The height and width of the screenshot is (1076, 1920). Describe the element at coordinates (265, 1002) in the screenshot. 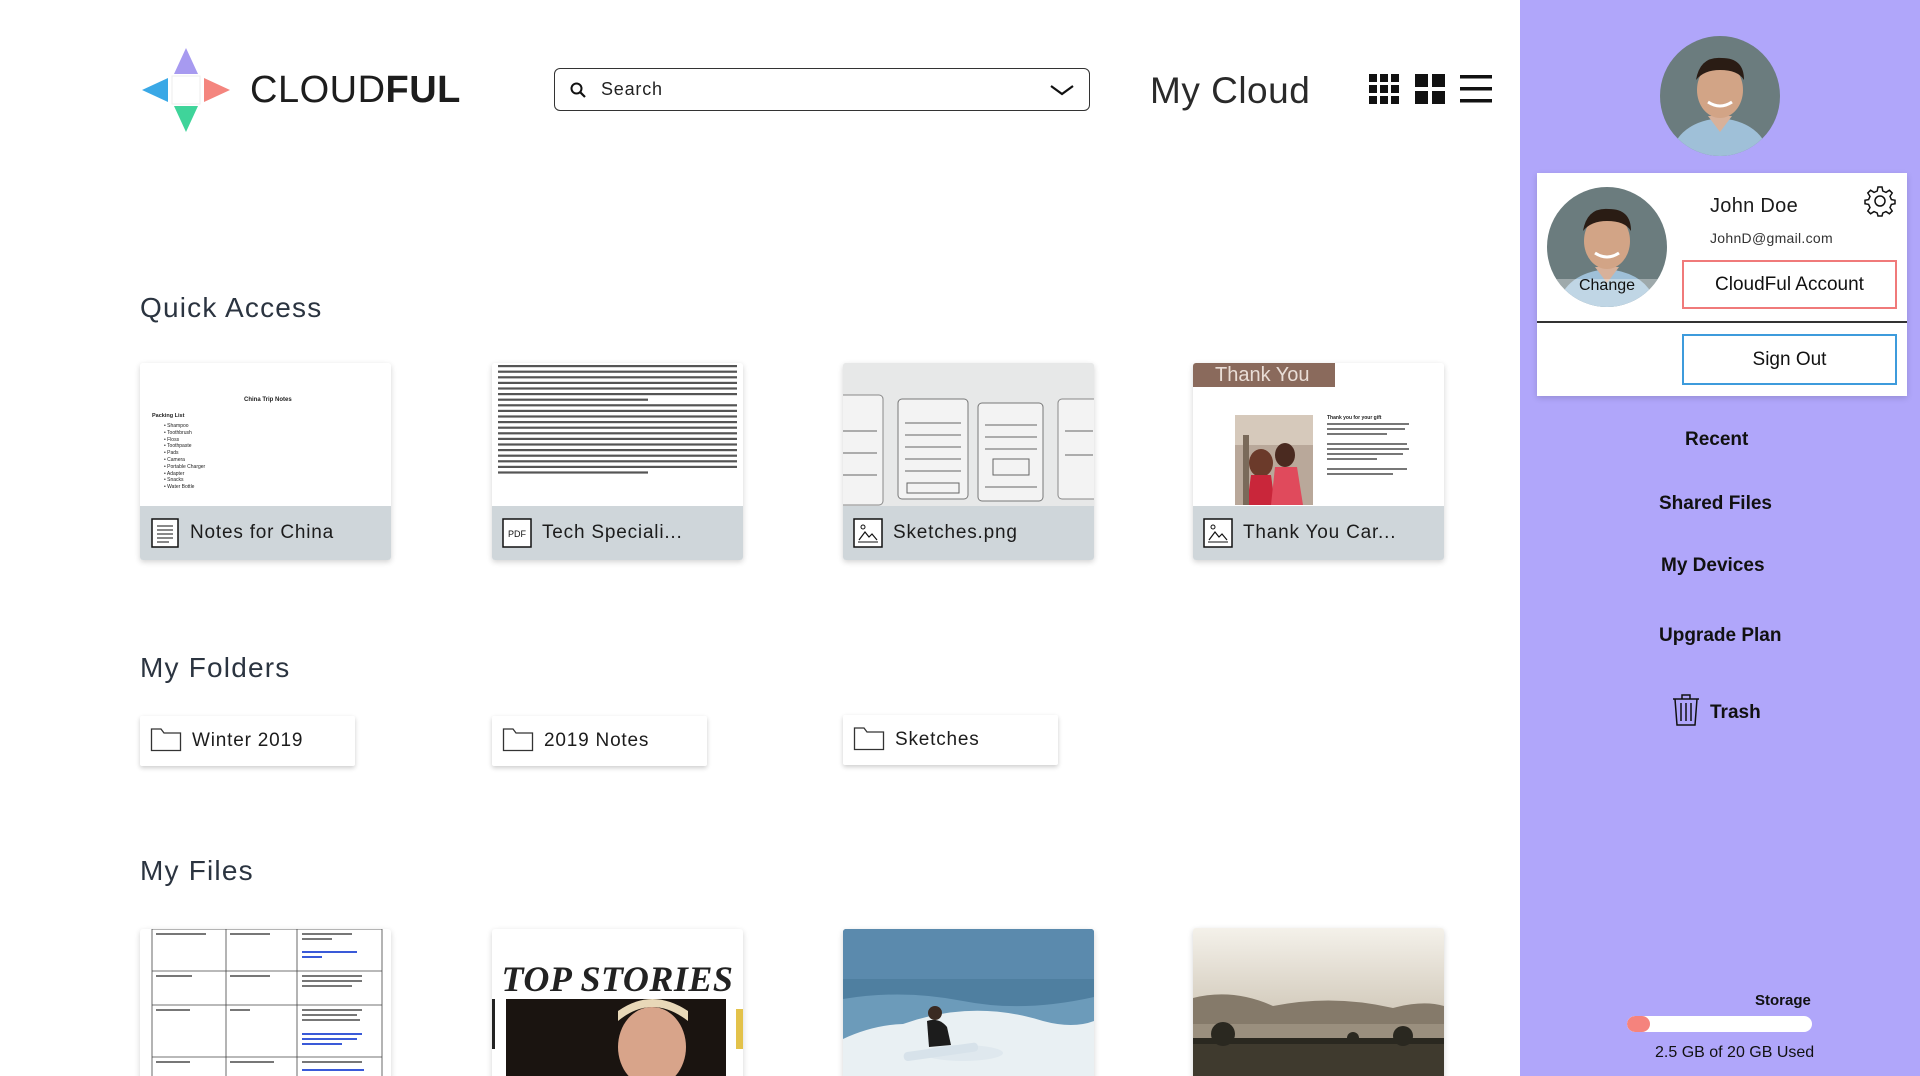

I see `file-card-spreadsheet` at that location.